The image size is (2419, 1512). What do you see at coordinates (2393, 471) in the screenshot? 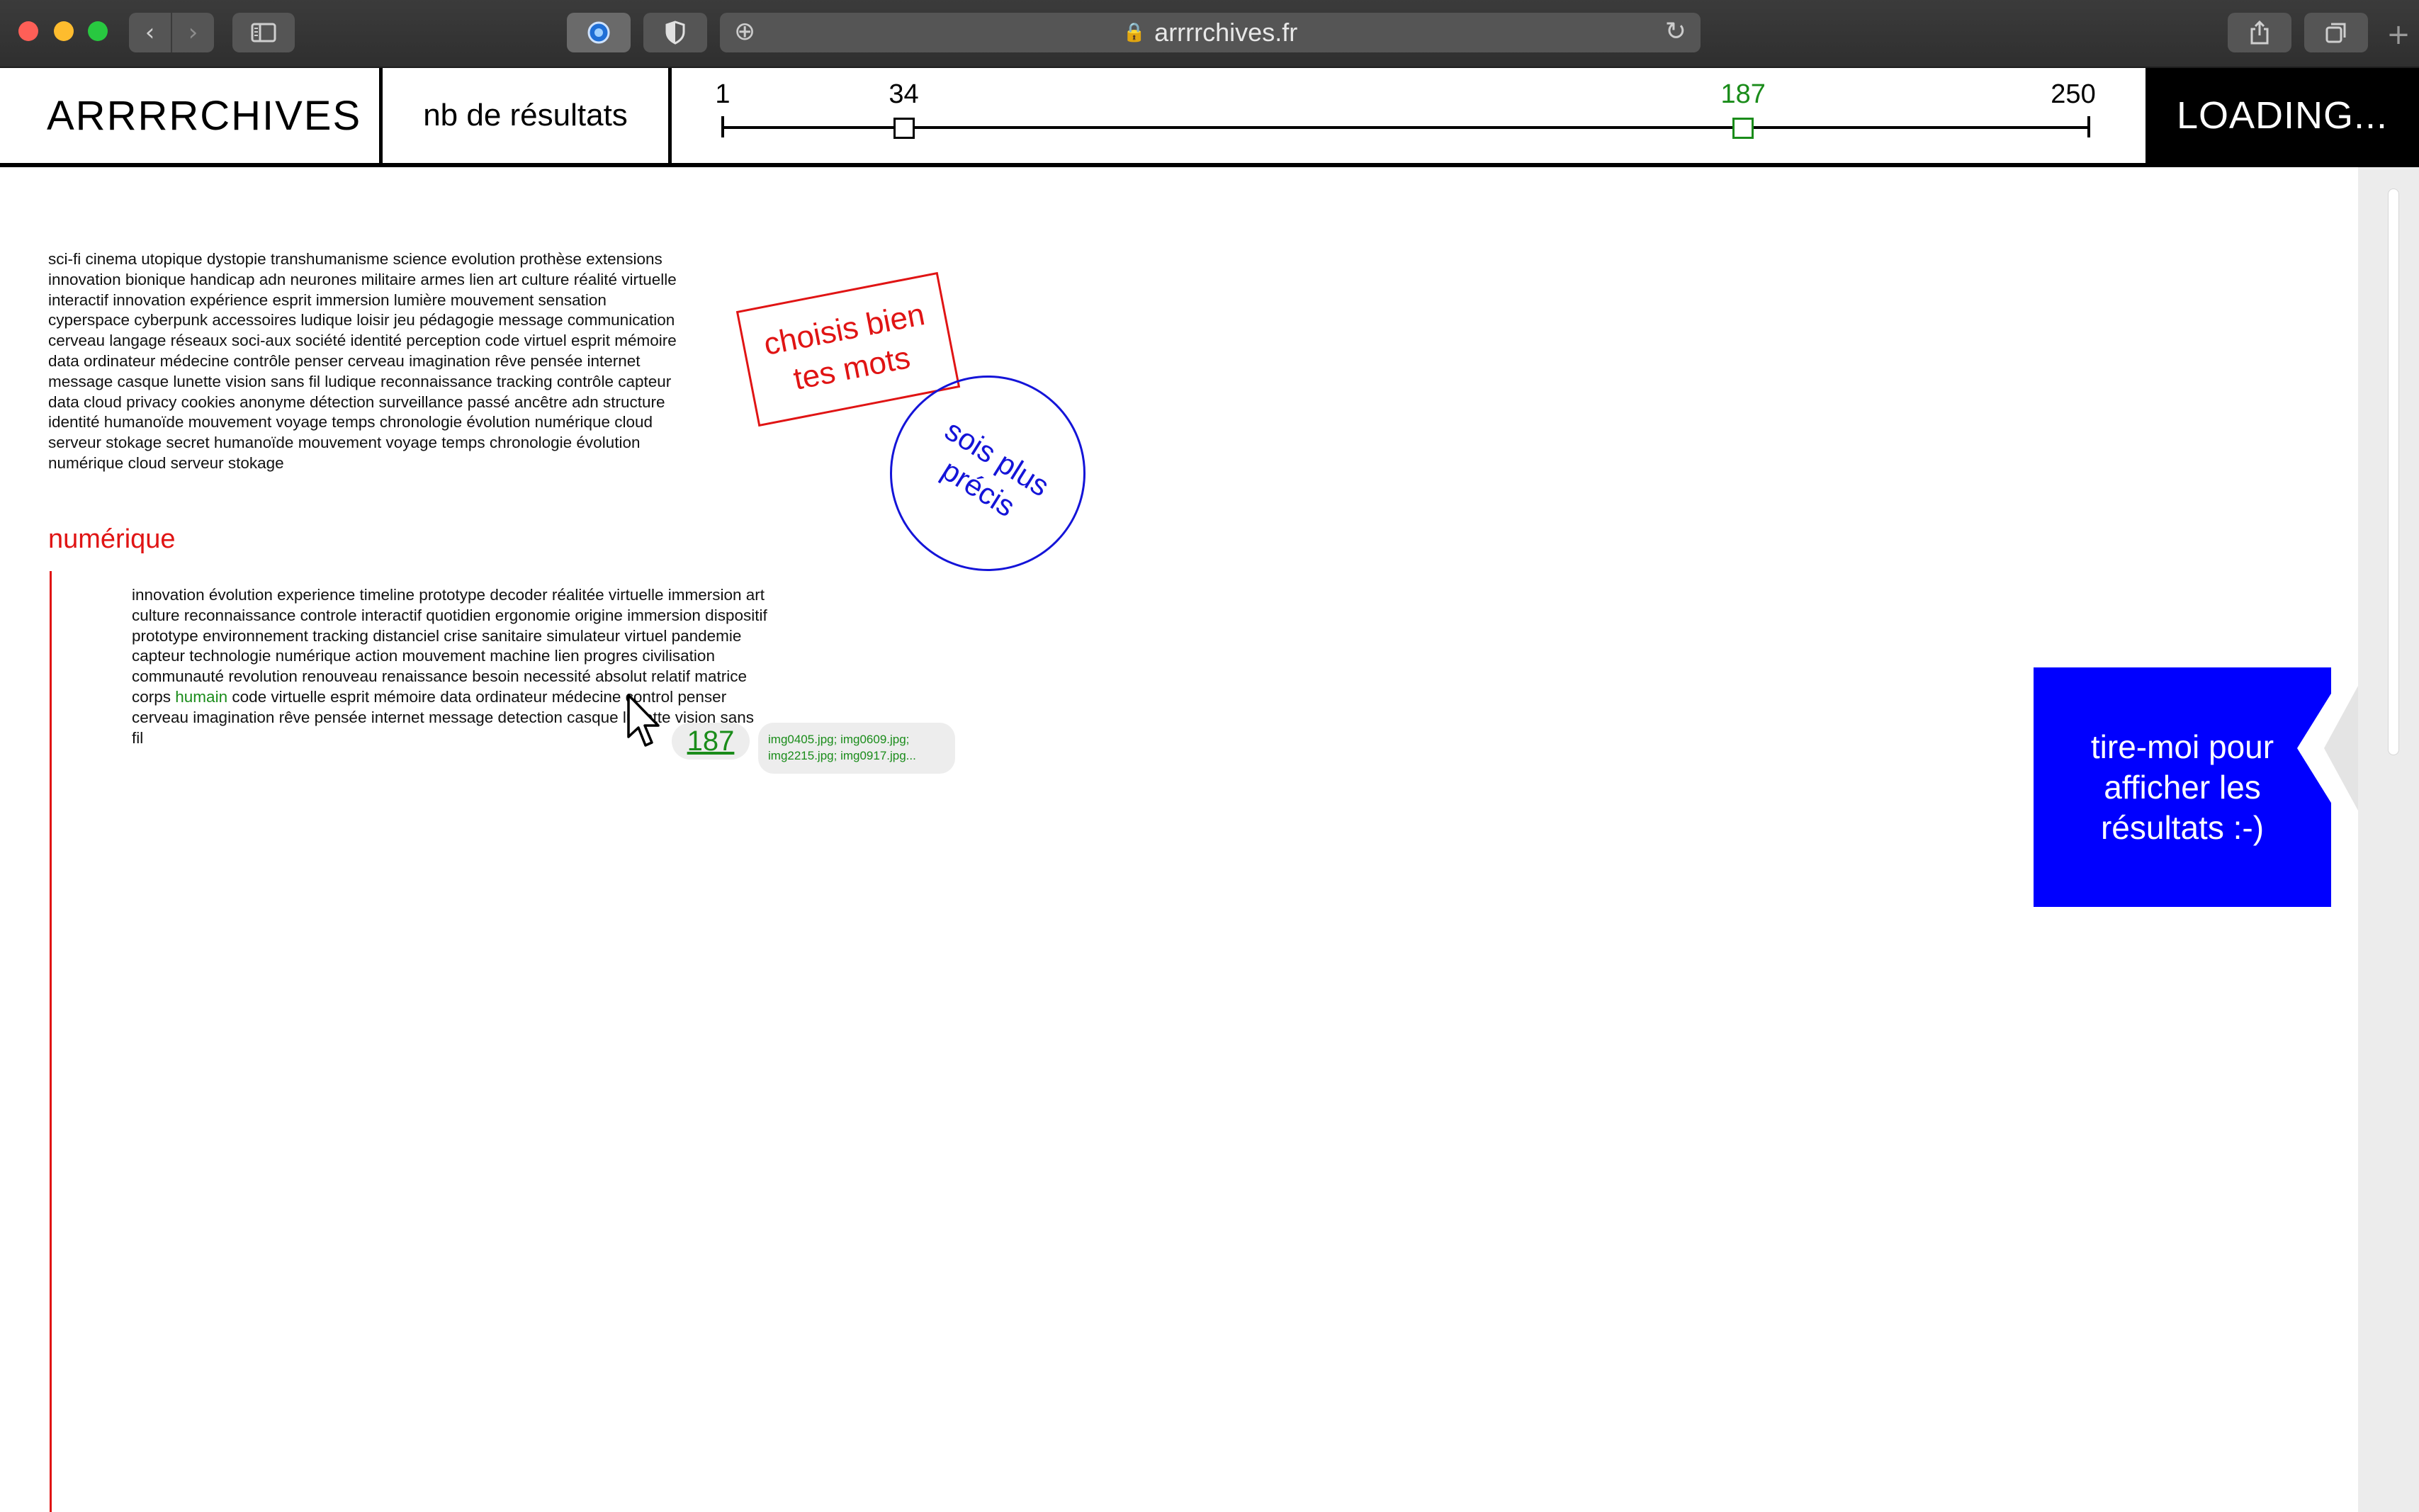
I see `scrollbar-thumb` at bounding box center [2393, 471].